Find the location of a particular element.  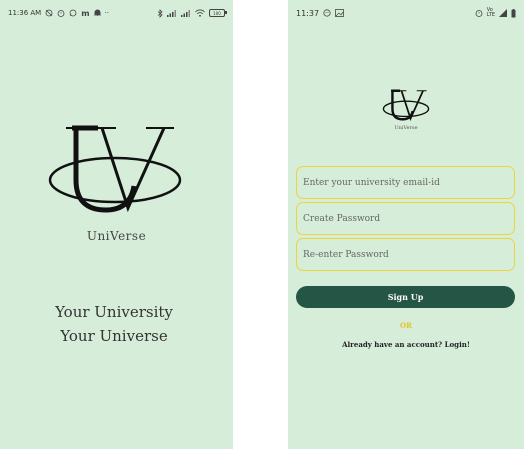

reenter-password-field is located at coordinates (405, 254).